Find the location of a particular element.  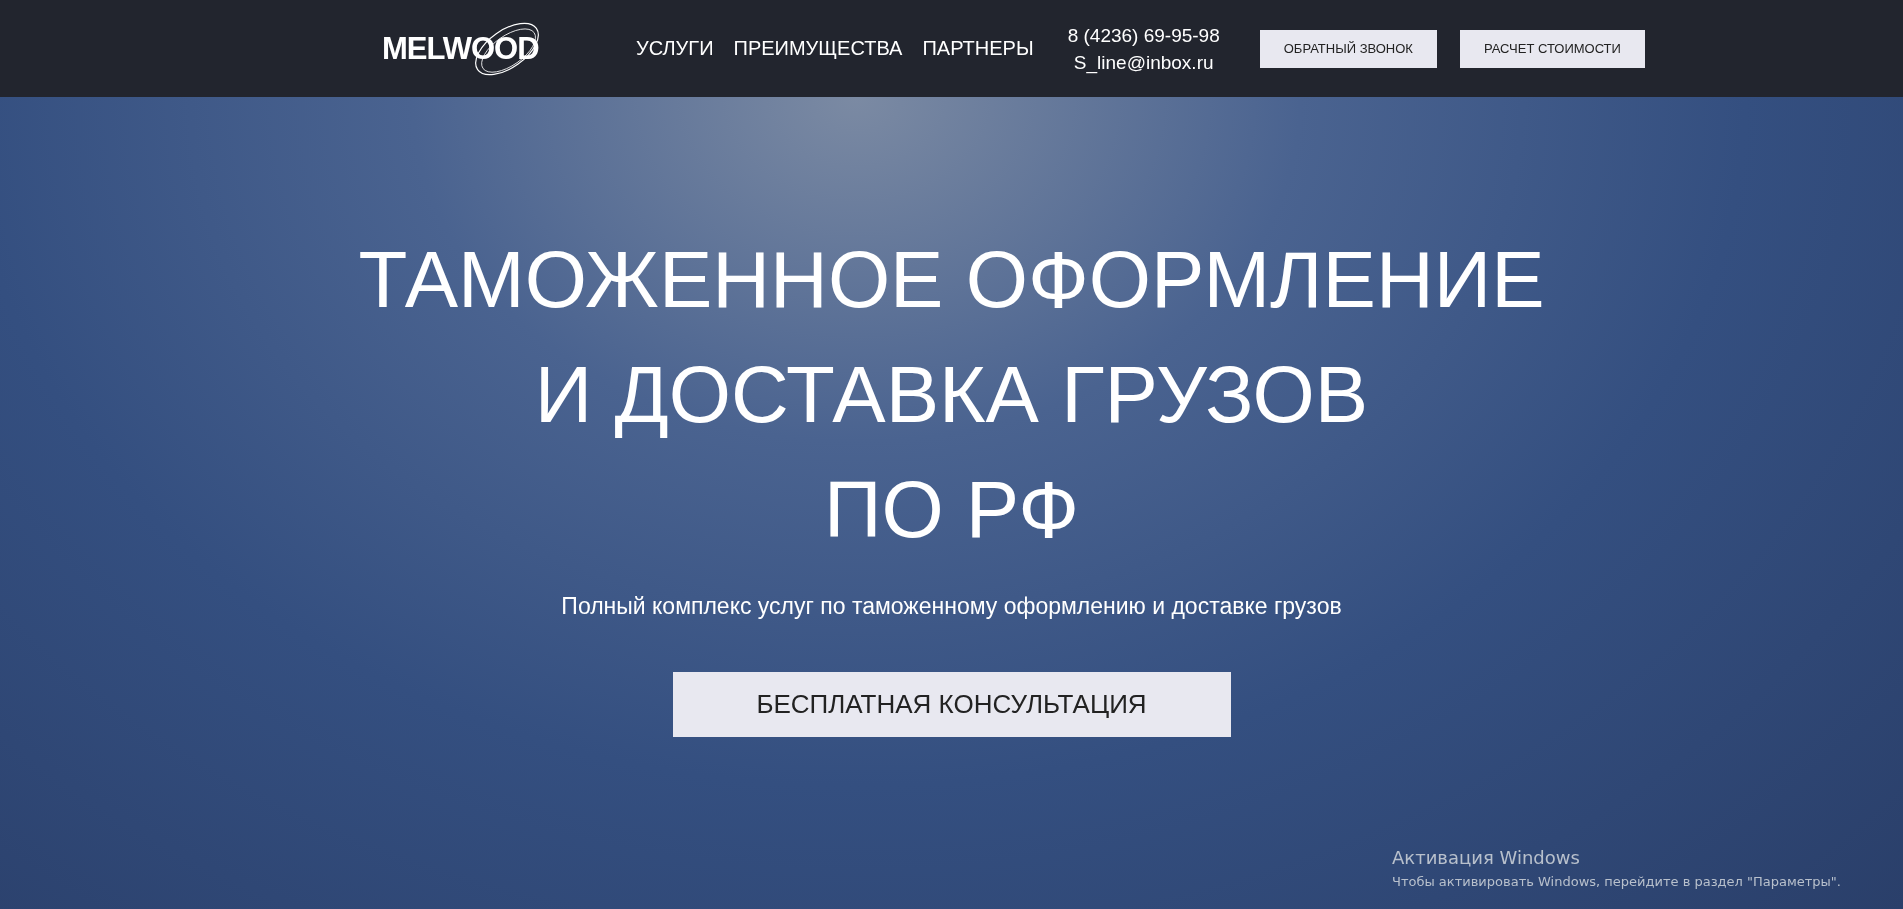

email-link: S_line@inbox.ru is located at coordinates (1143, 62).